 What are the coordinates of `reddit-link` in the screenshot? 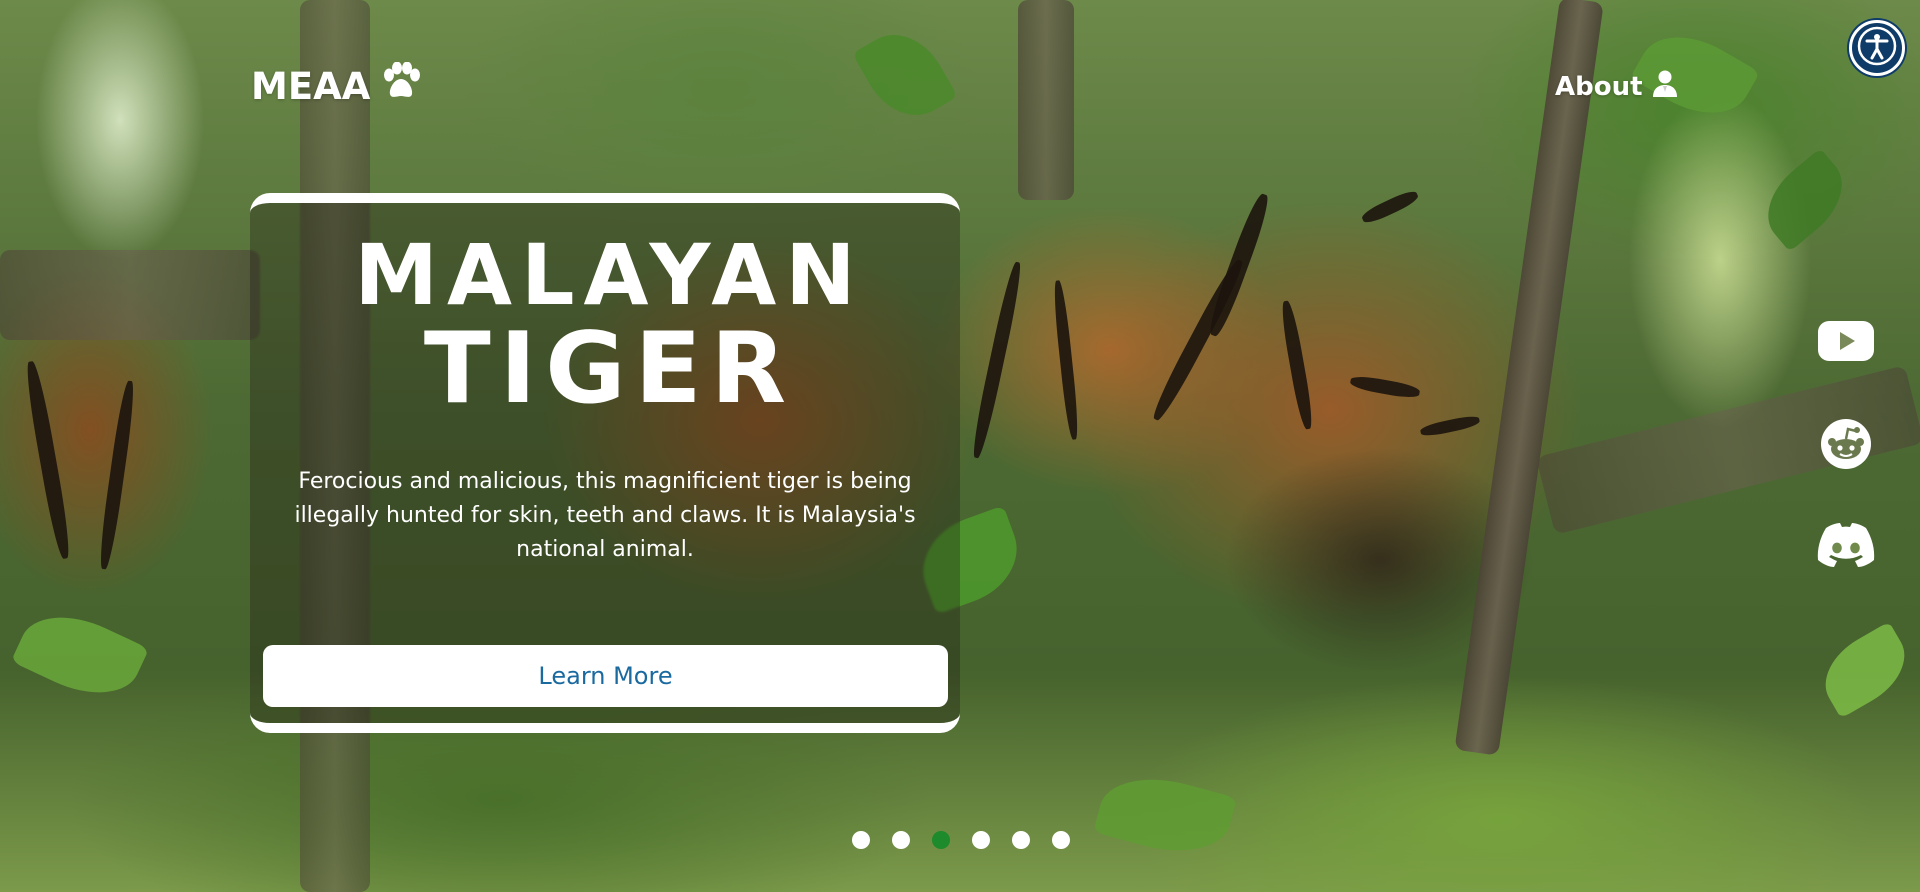 It's located at (1846, 446).